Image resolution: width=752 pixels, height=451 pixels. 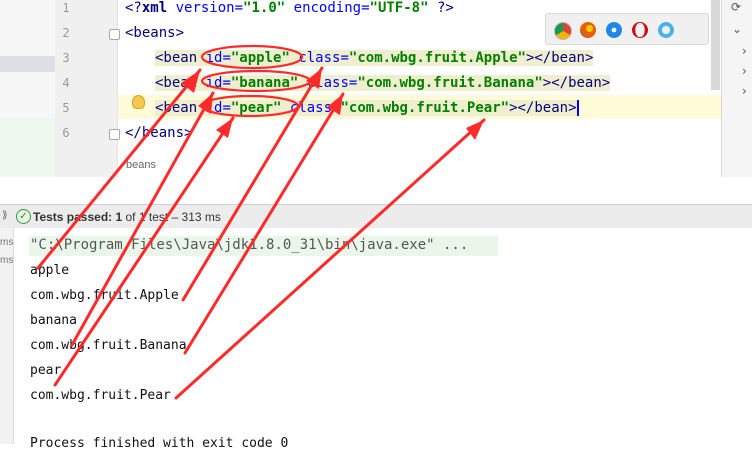 I want to click on fold-toggle-beans-close, so click(x=114, y=134).